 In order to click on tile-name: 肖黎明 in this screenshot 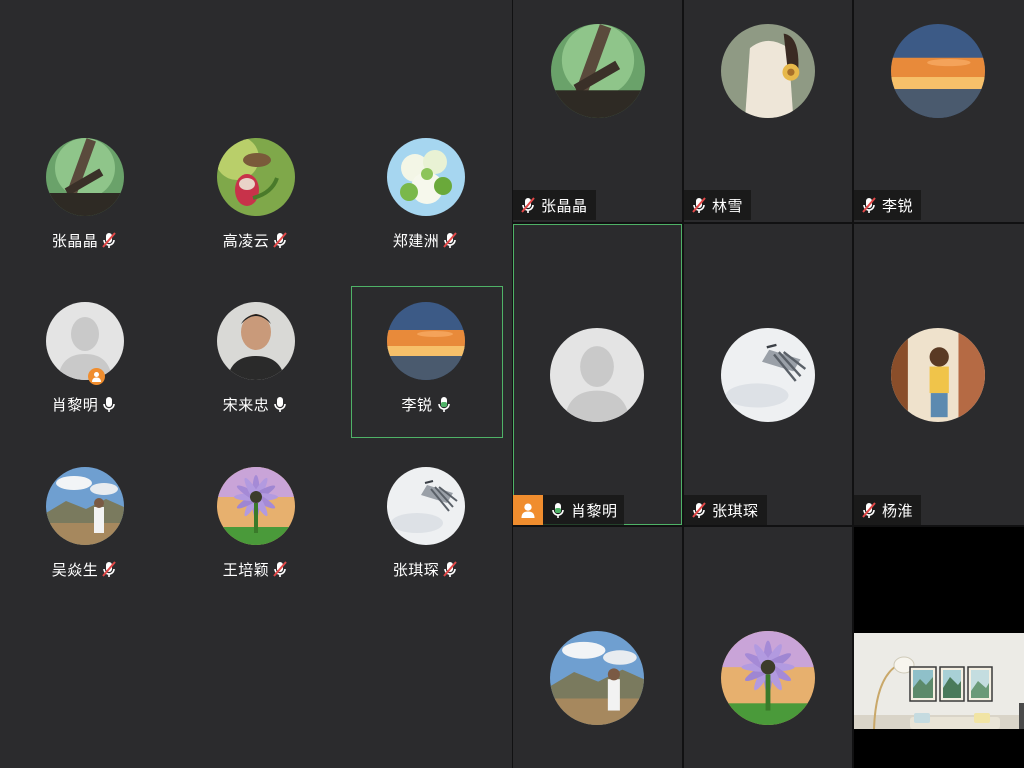, I will do `click(594, 511)`.